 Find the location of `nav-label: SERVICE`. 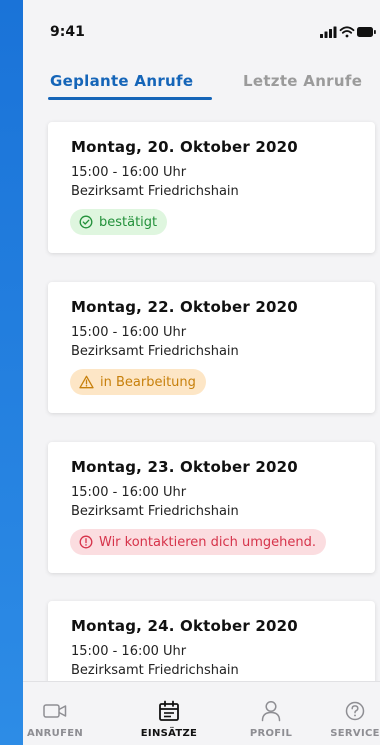

nav-label: SERVICE is located at coordinates (355, 733).